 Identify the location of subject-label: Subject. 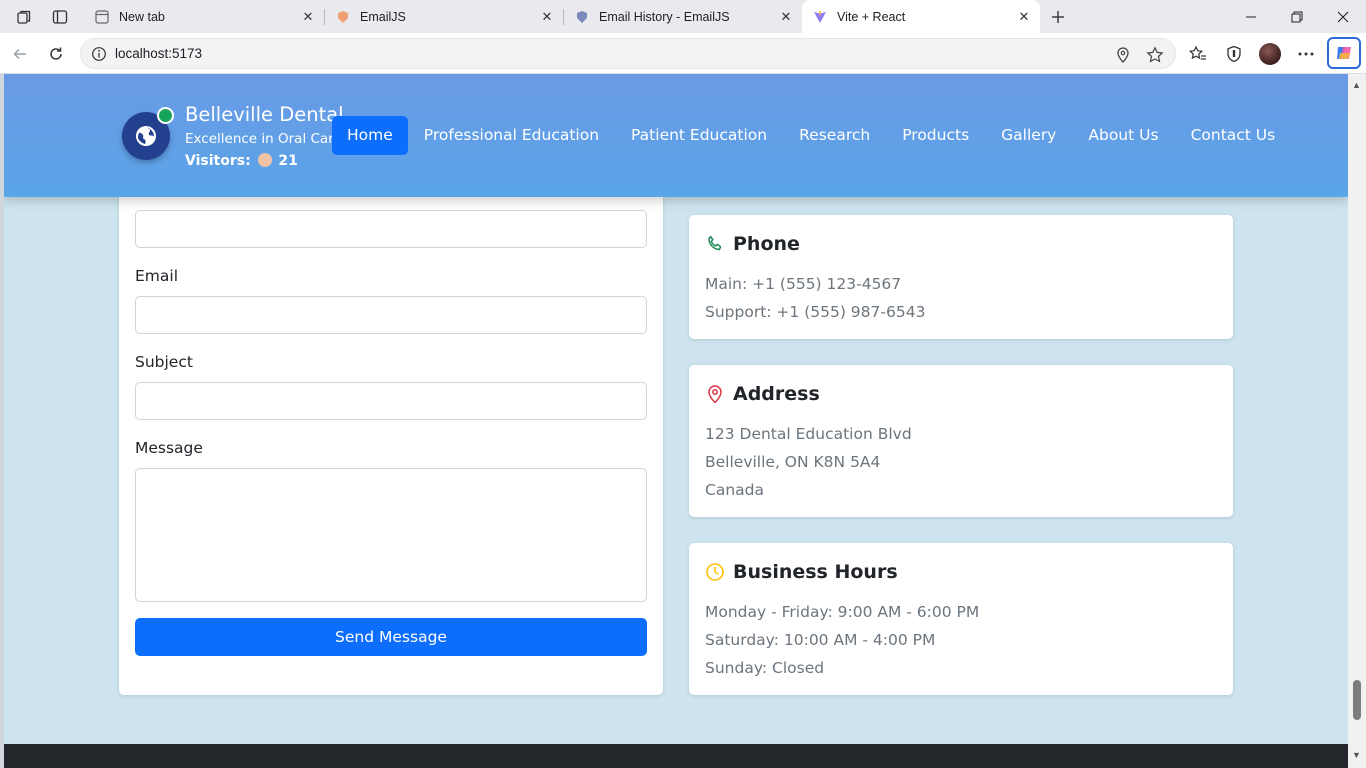
(164, 362).